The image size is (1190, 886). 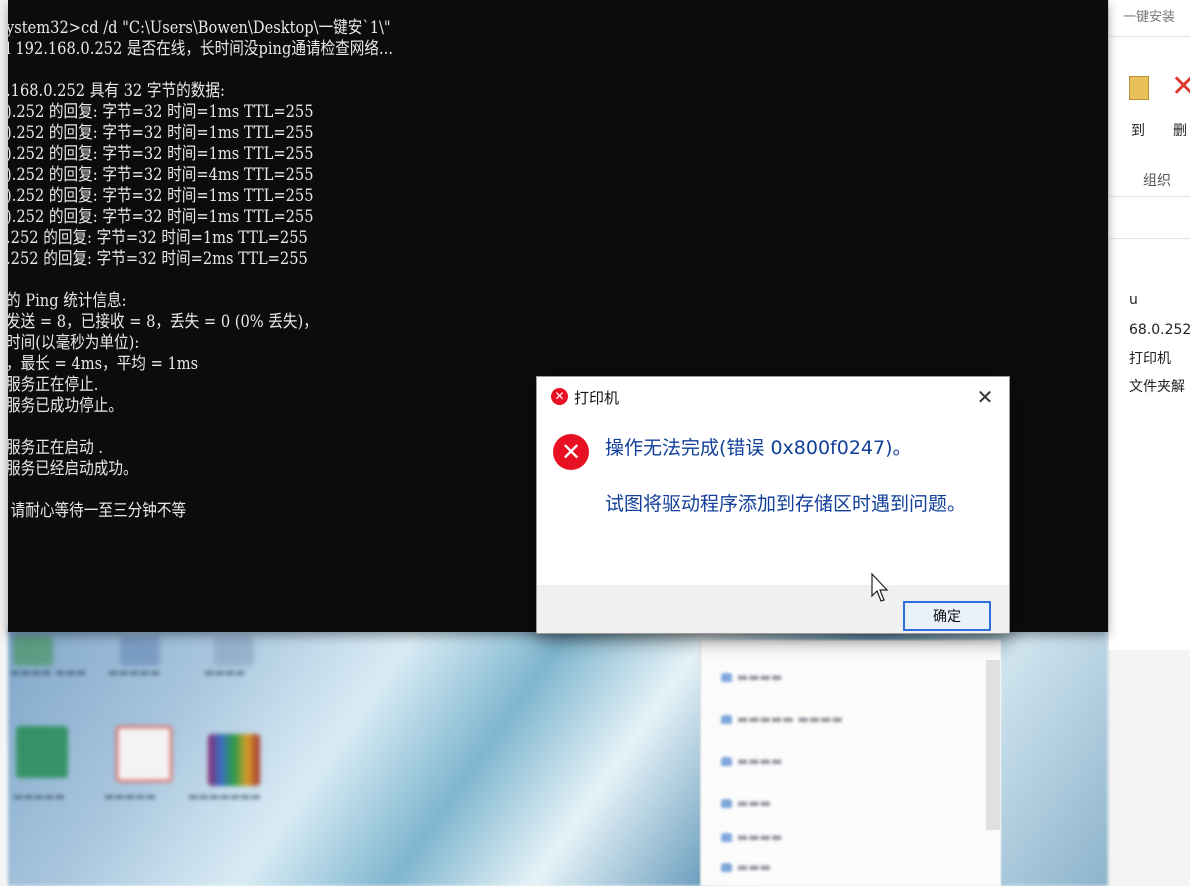 I want to click on console-line: ，最长 = 4ms，平均 = 1ms, so click(x=103, y=364).